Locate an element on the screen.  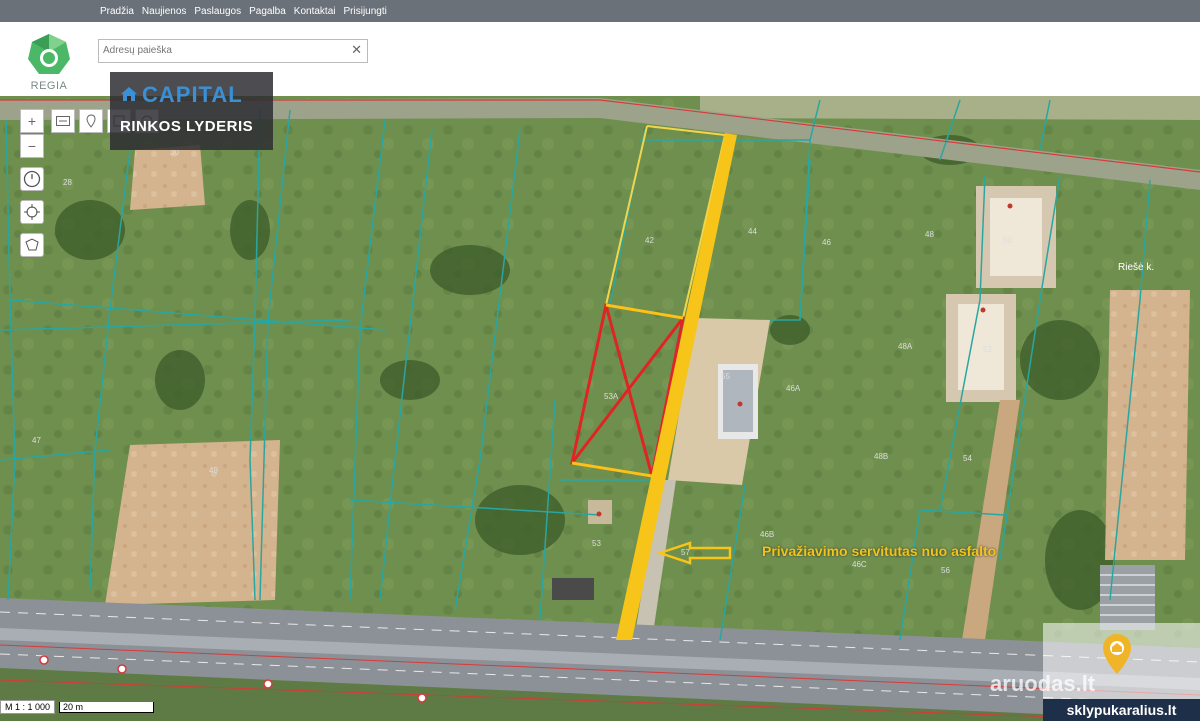
plot-label: 46C is located at coordinates (859, 564).